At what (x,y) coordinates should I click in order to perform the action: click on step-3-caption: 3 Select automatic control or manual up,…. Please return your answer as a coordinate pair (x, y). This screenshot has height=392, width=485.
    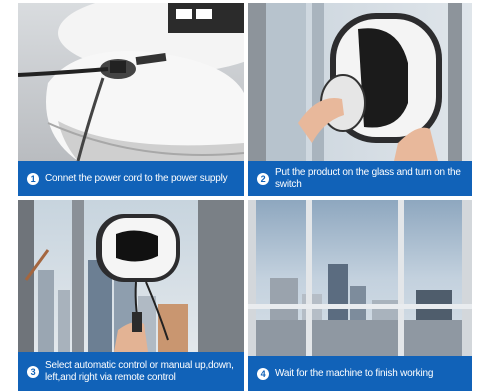
    Looking at the image, I should click on (131, 371).